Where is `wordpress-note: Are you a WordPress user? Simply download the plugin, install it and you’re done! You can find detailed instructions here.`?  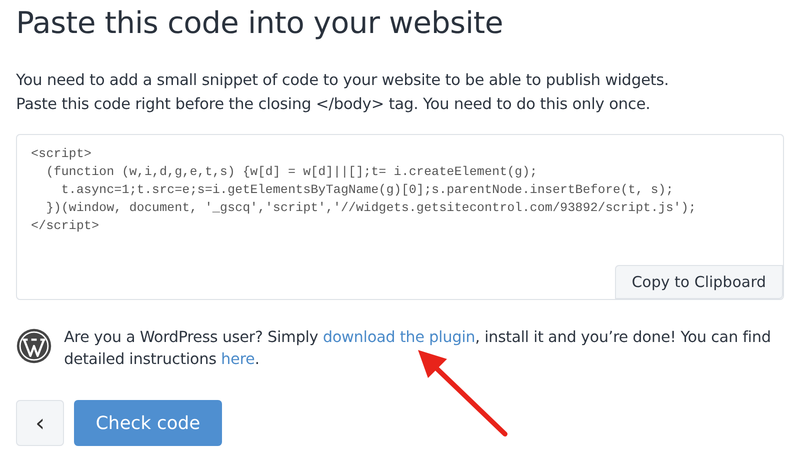
wordpress-note: Are you a WordPress user? Simply download the plugin, install it and you’re done! You can find detailed instructions here. is located at coordinates (418, 348).